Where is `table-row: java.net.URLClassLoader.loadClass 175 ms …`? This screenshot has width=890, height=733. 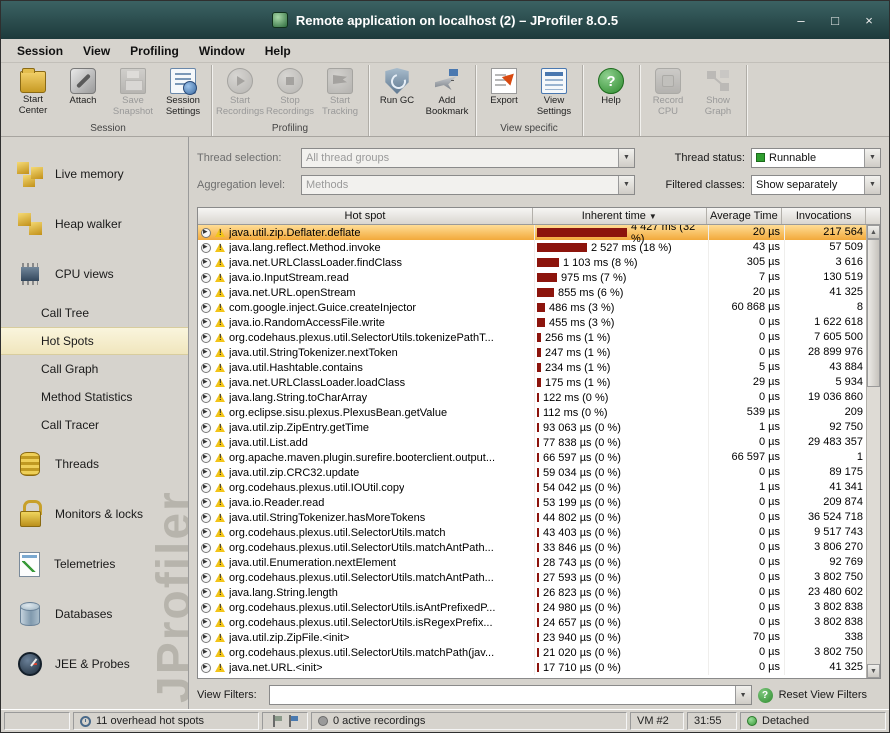
table-row: java.net.URLClassLoader.loadClass 175 ms … is located at coordinates (533, 382).